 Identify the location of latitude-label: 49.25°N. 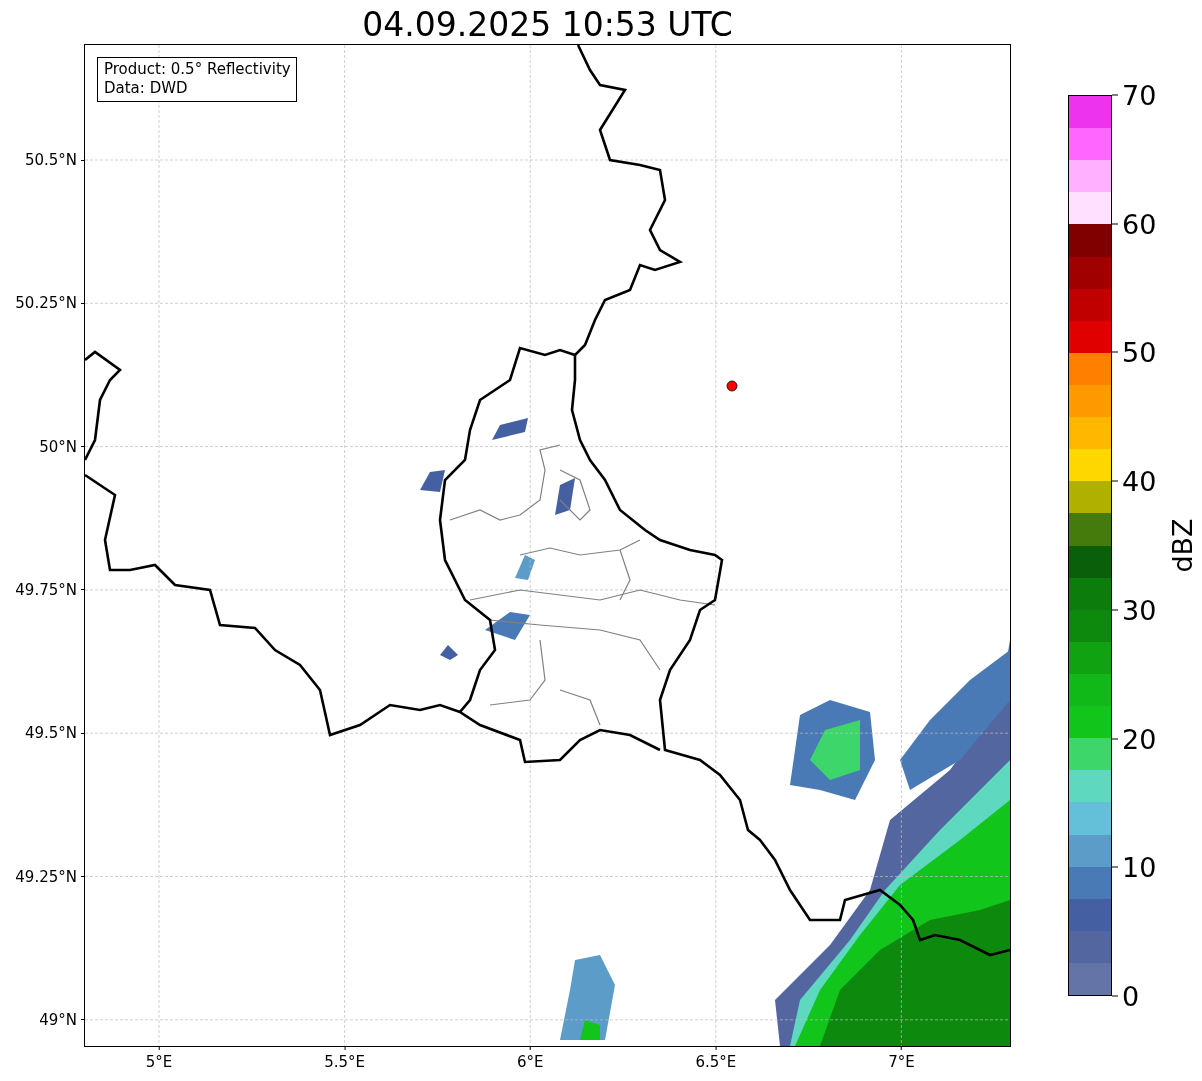
(46, 876).